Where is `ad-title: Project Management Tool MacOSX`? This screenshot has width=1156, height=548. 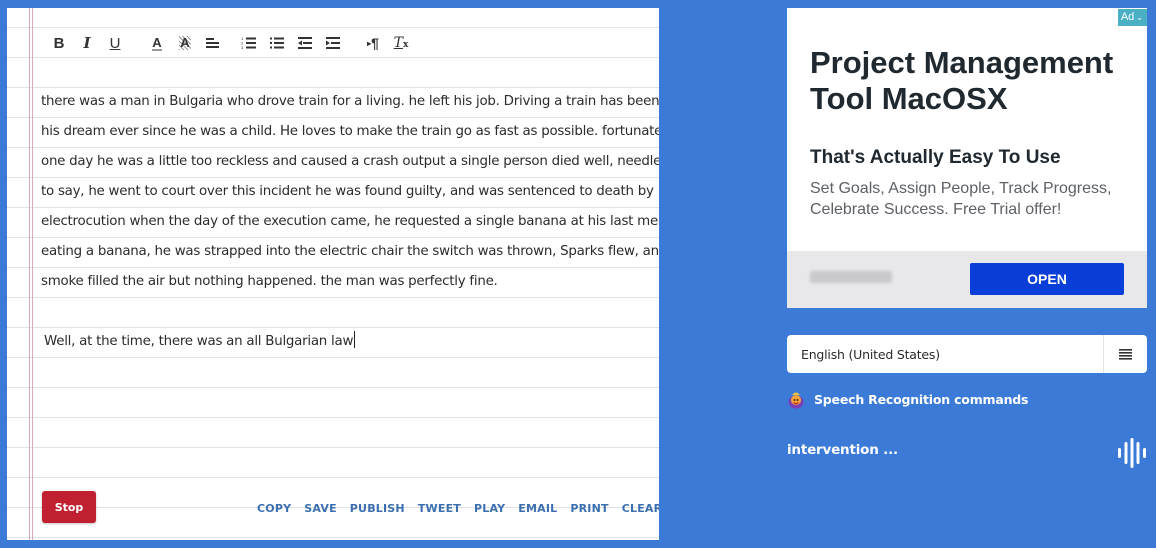 ad-title: Project Management Tool MacOSX is located at coordinates (962, 80).